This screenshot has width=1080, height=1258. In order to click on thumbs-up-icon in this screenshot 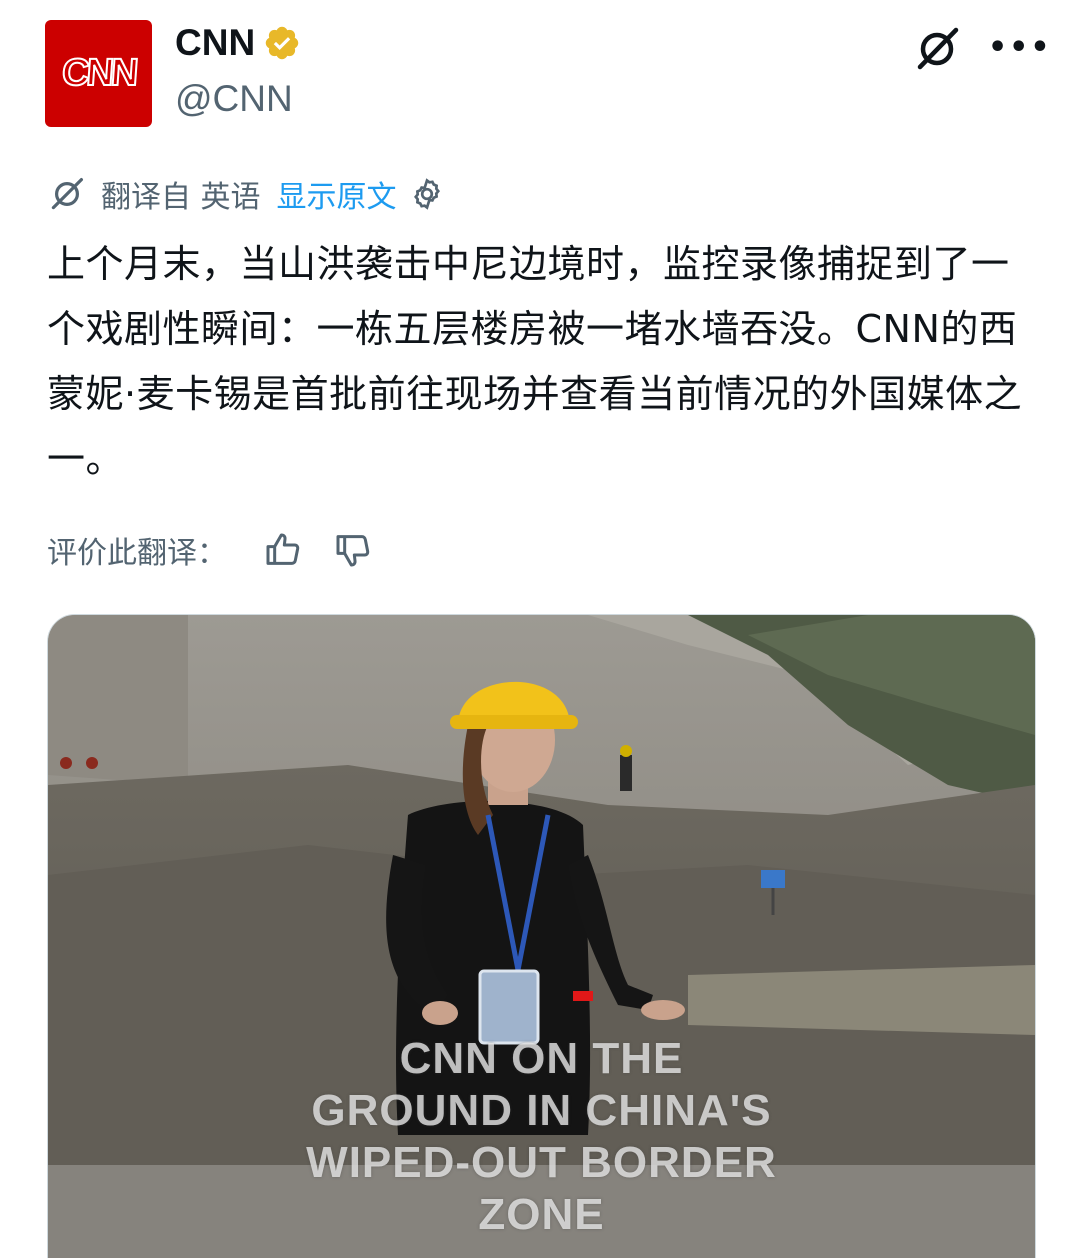, I will do `click(283, 550)`.